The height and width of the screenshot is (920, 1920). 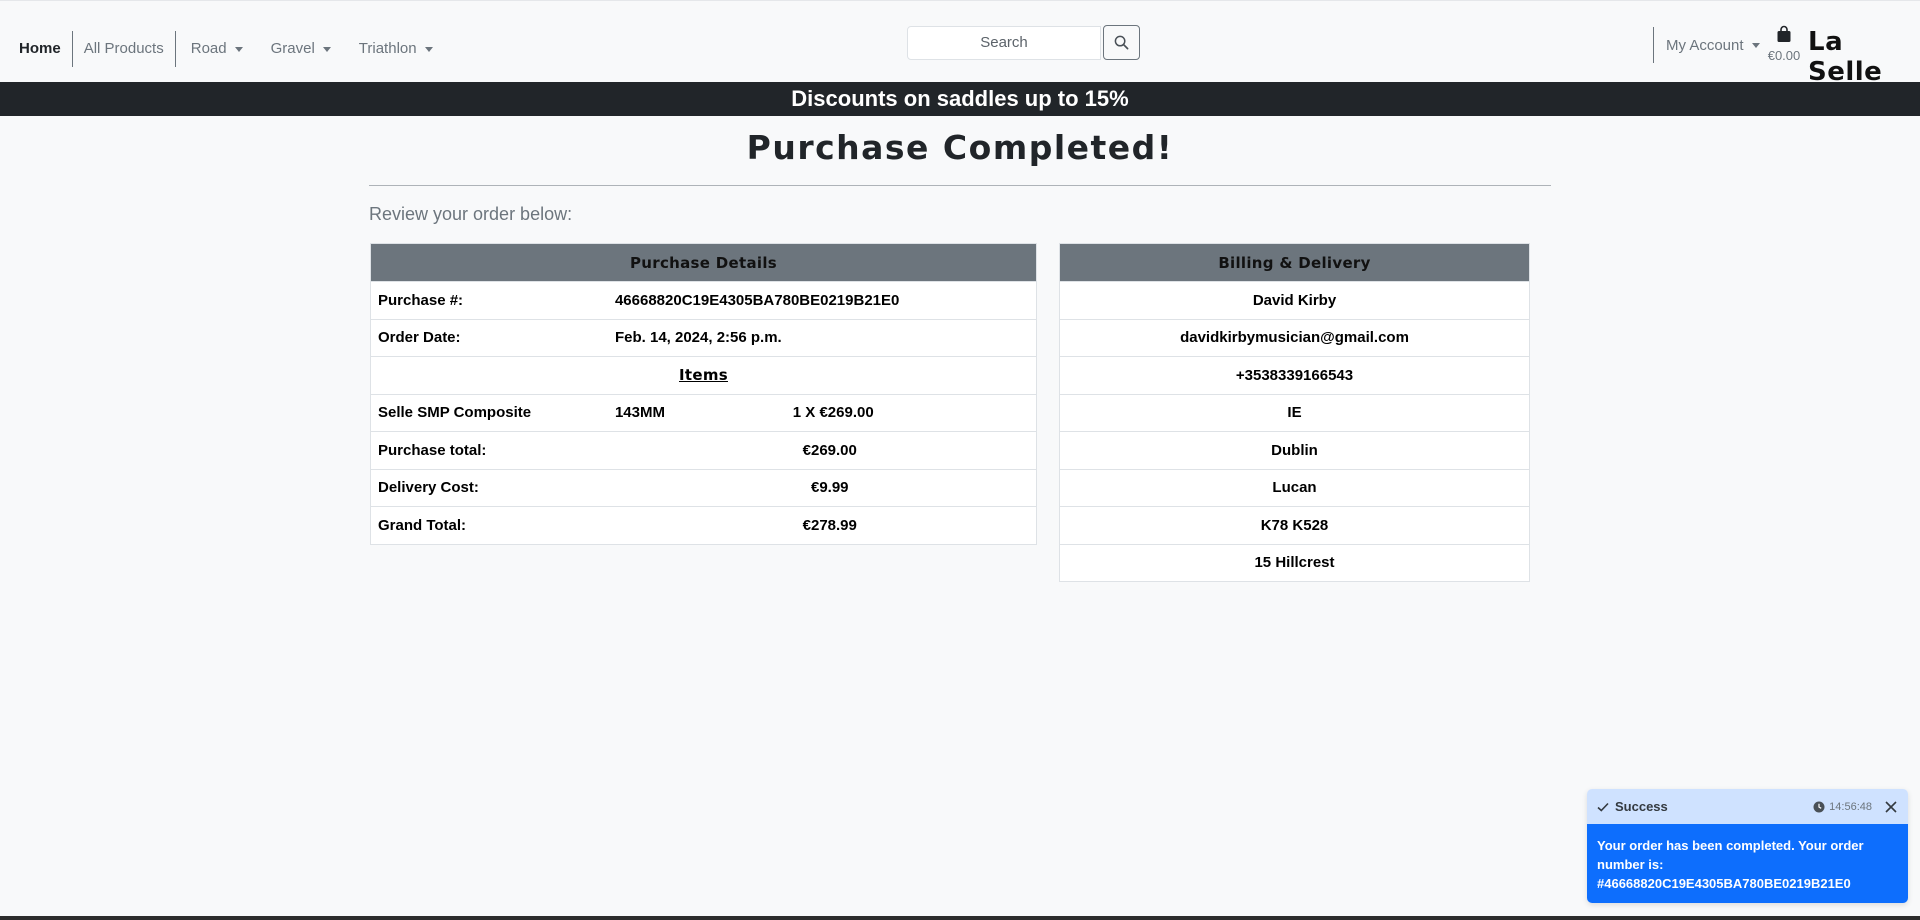 I want to click on top-navbar: Home All Products Road Gravel Triathlon, so click(x=960, y=43).